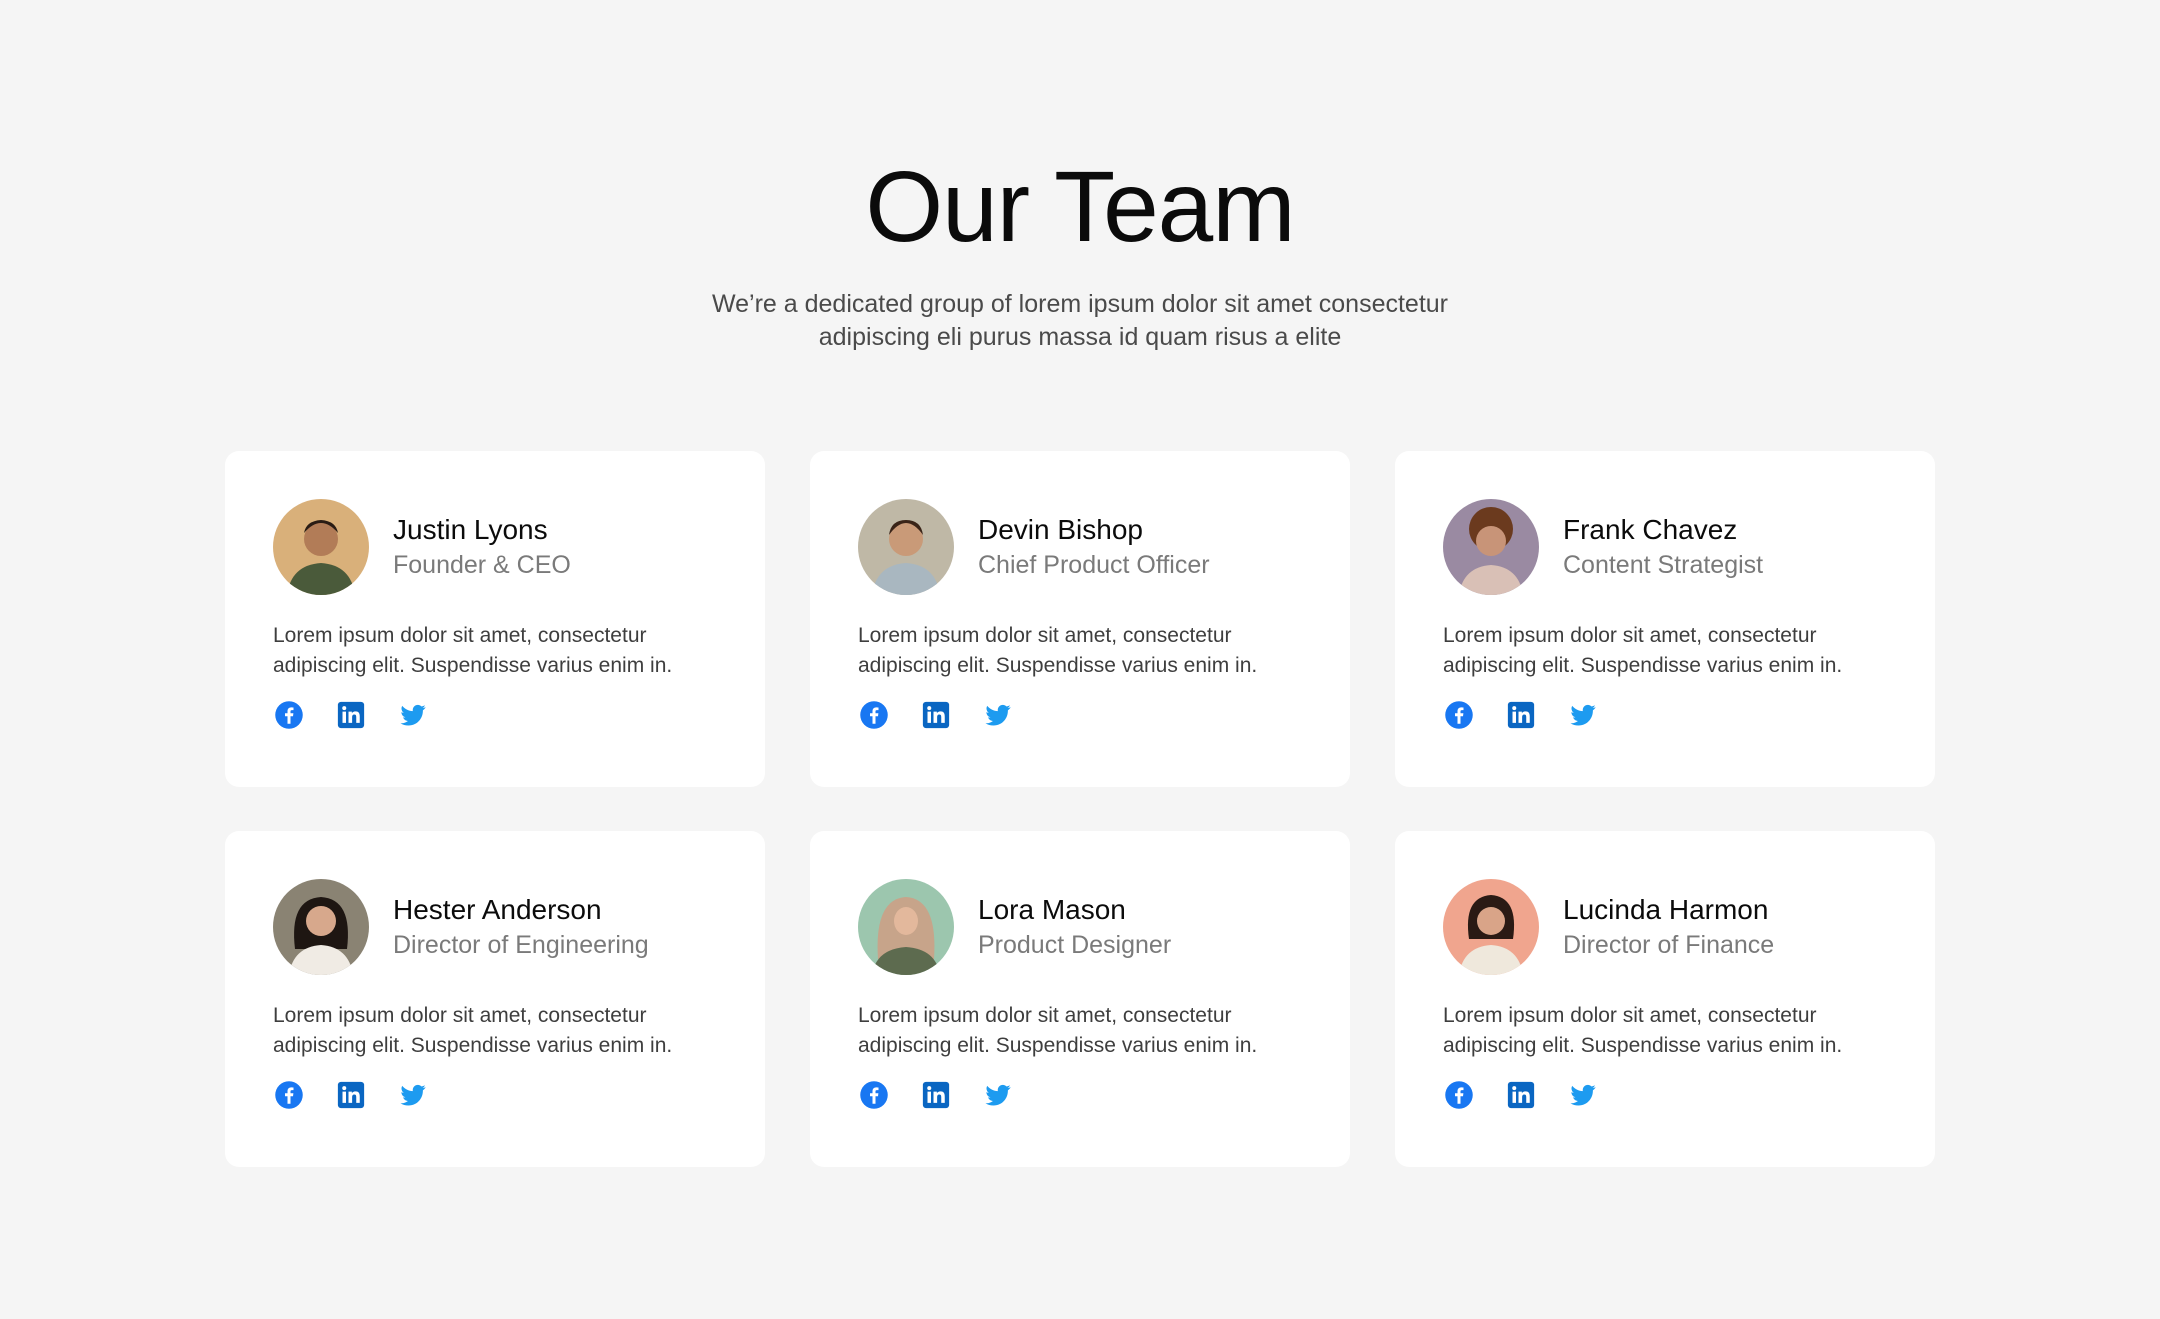 This screenshot has width=2160, height=1319. I want to click on member-name: Frank Chavez, so click(1650, 529).